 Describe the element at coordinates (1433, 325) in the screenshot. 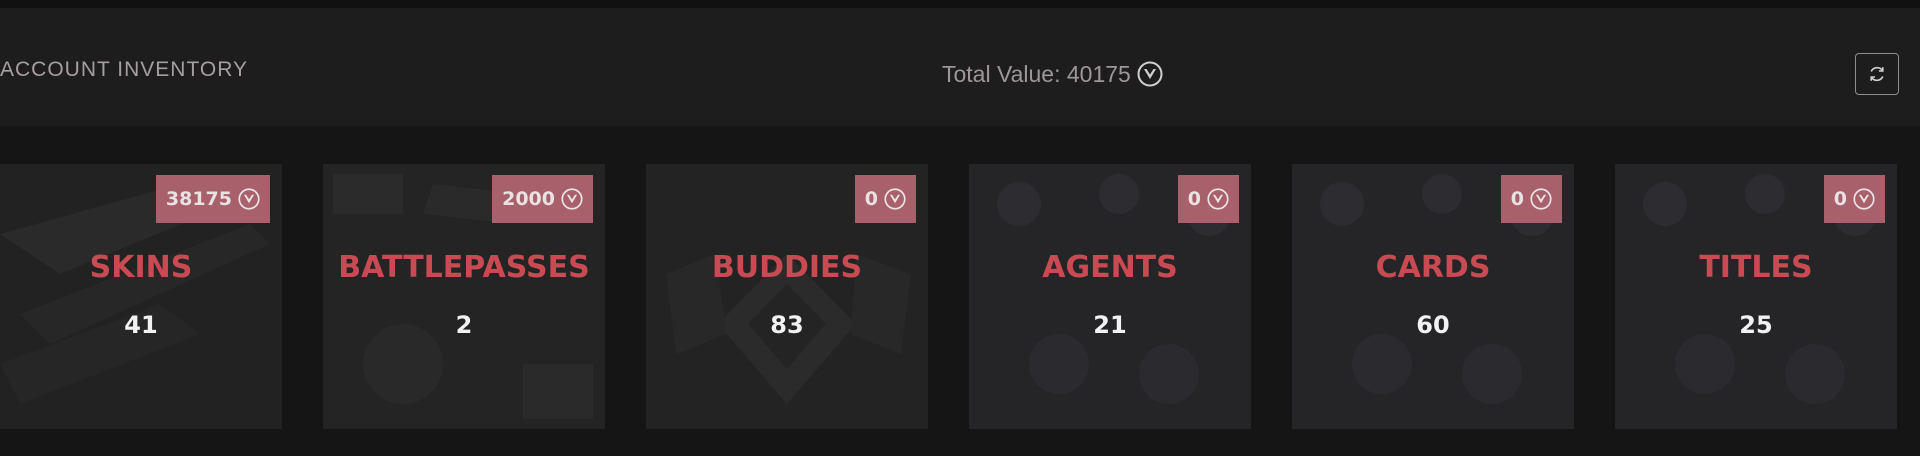

I see `category-count: 60` at that location.